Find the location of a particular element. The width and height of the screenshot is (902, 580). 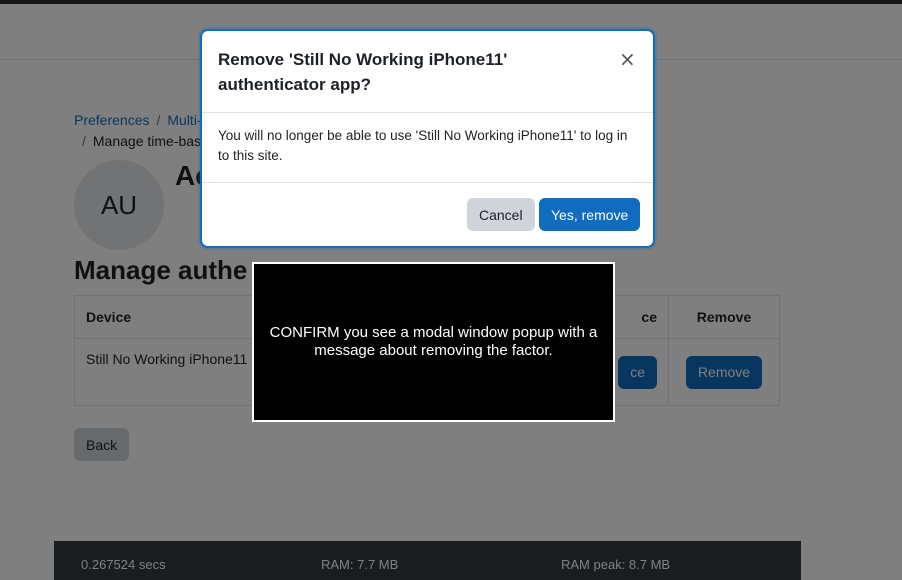

cancel-button: Cancel is located at coordinates (501, 214).